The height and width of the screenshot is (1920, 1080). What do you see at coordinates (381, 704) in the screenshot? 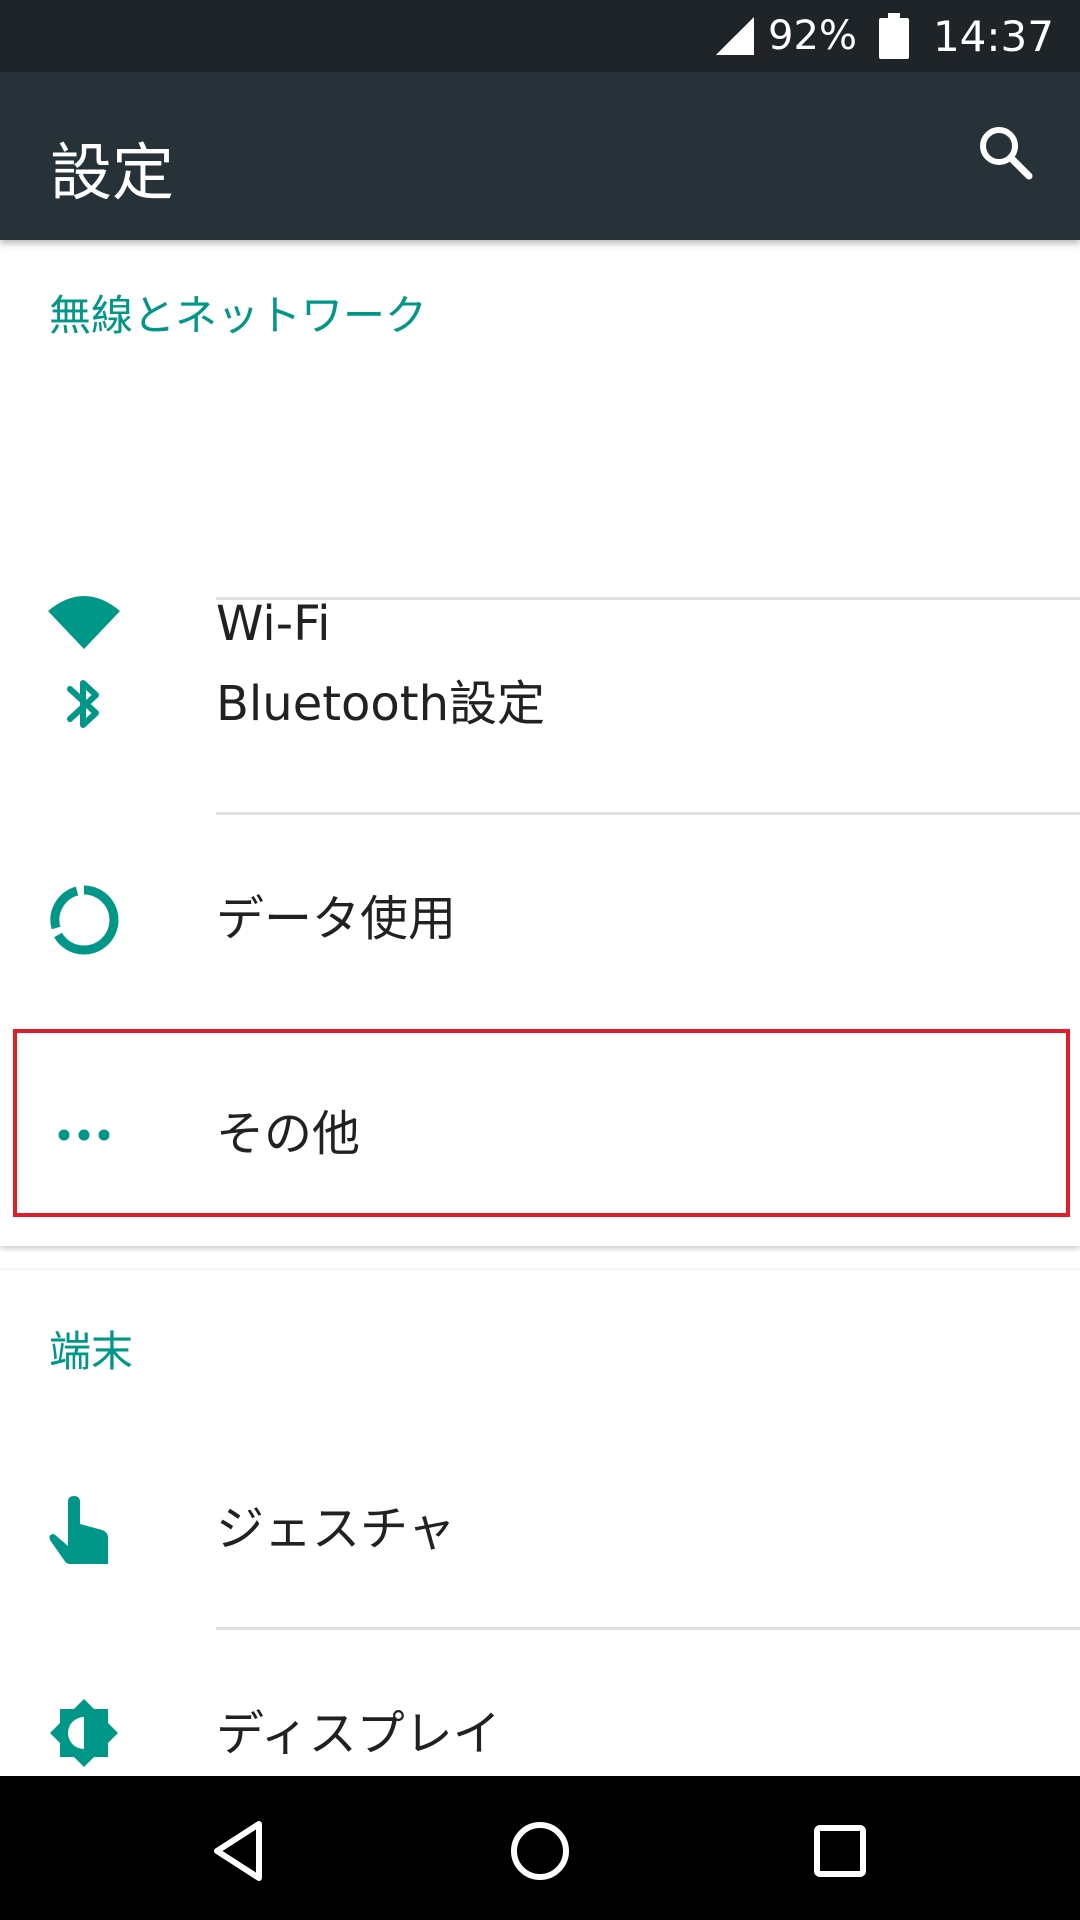
I see `settings-item-label: Bluetooth設定` at bounding box center [381, 704].